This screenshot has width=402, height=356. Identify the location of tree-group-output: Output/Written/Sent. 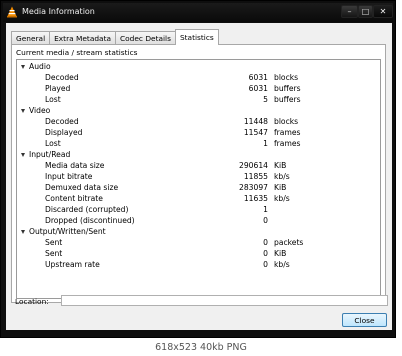
(198, 232).